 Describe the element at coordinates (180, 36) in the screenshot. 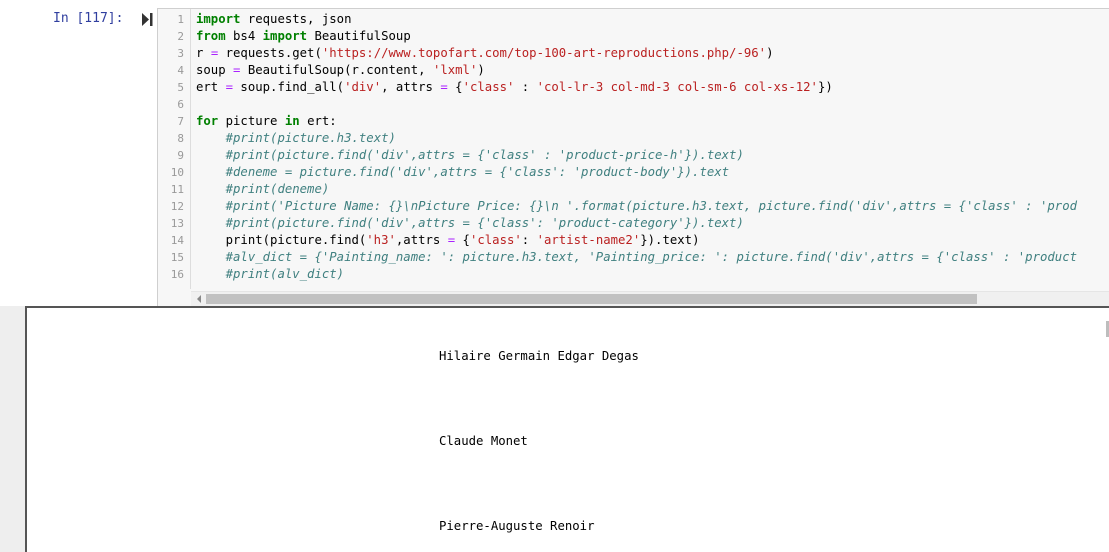

I see `line-number: 2` at that location.